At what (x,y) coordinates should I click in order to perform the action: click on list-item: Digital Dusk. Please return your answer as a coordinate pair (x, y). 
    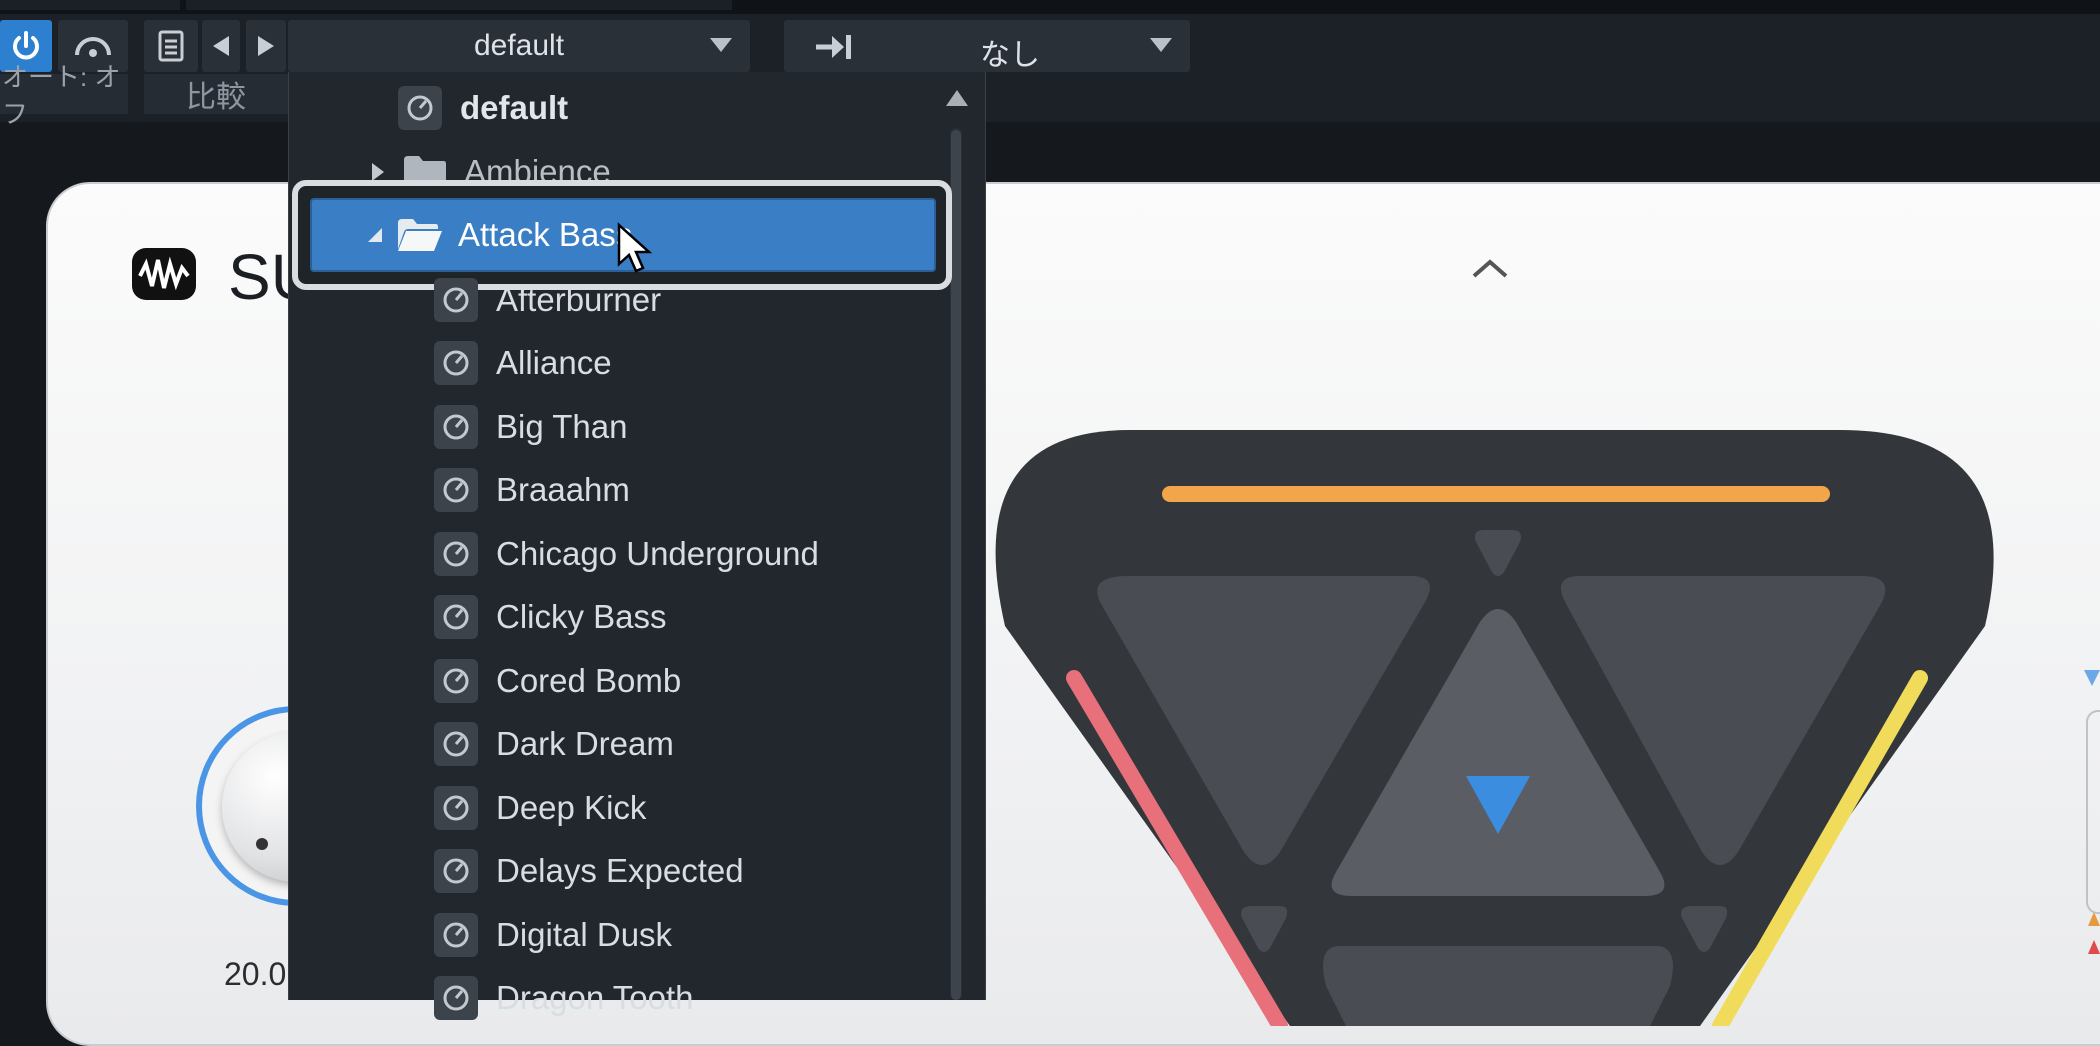
    Looking at the image, I should click on (694, 935).